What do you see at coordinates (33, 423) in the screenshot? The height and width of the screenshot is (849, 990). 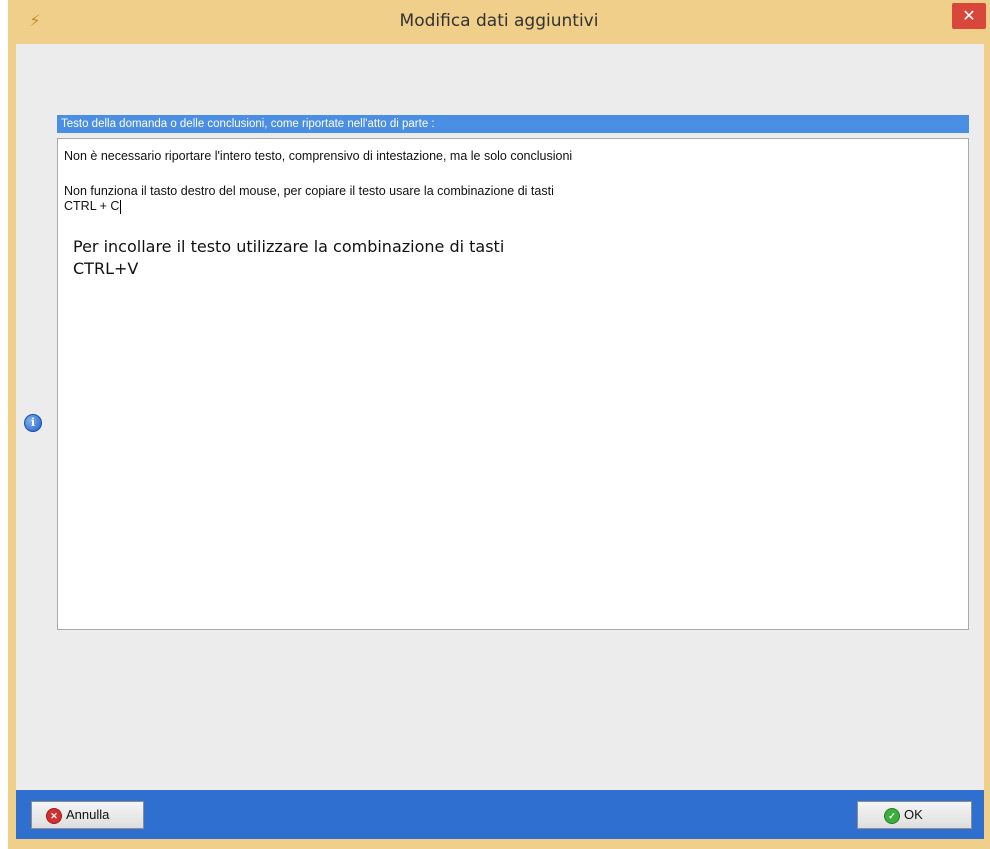 I see `info-icon: i` at bounding box center [33, 423].